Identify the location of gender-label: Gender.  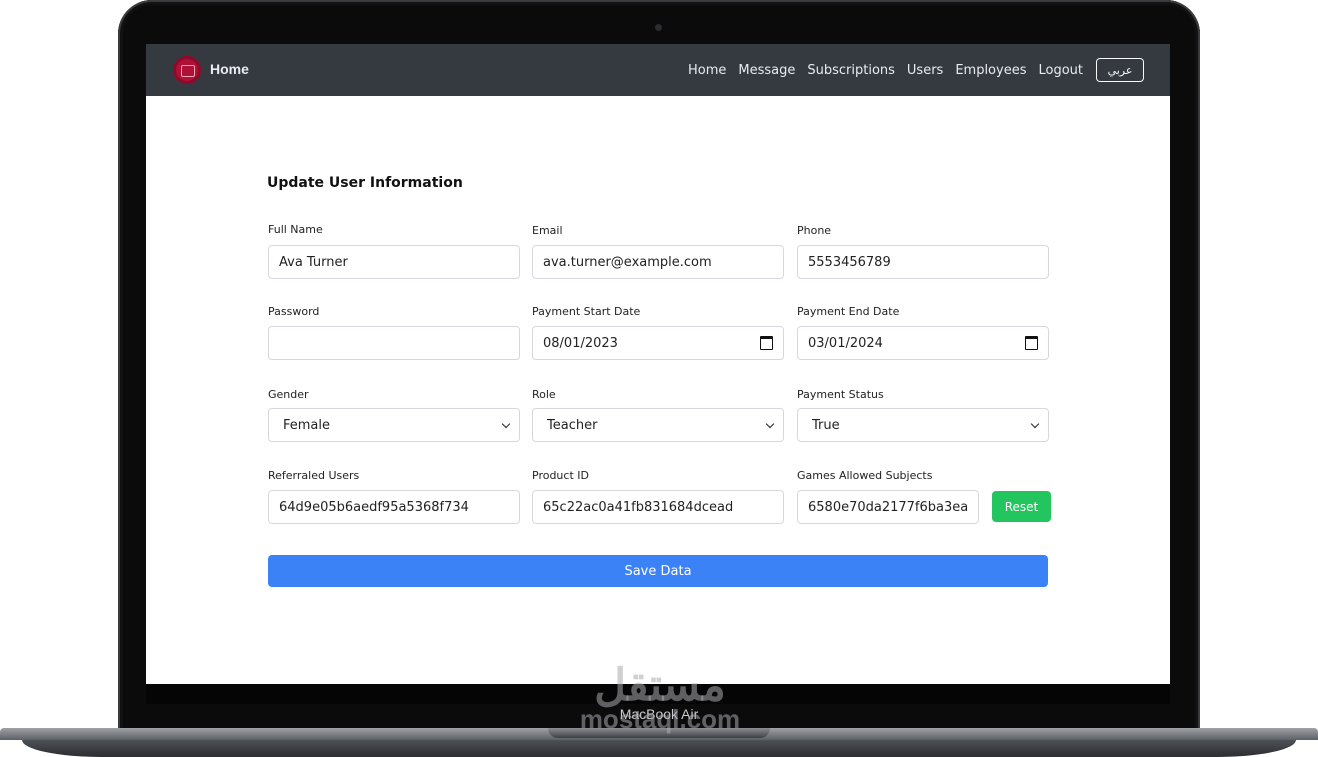
(288, 394).